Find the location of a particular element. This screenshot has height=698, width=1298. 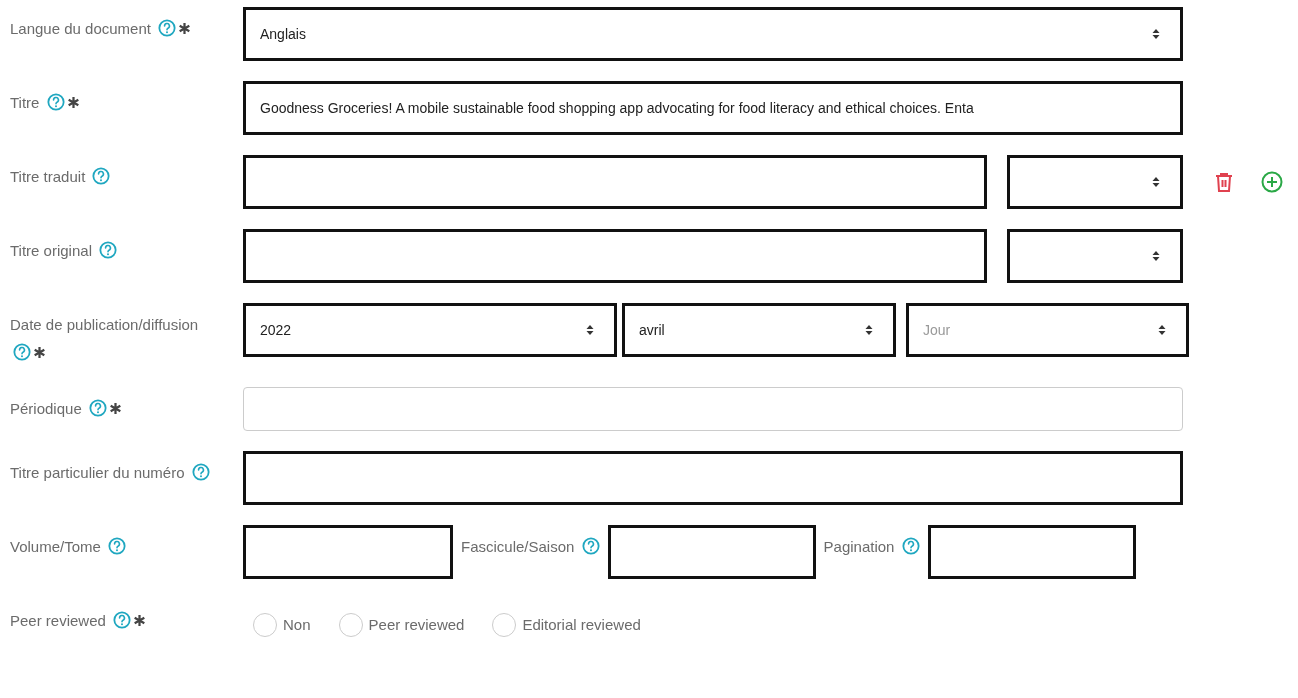

select-field: 2022 is located at coordinates (430, 330).